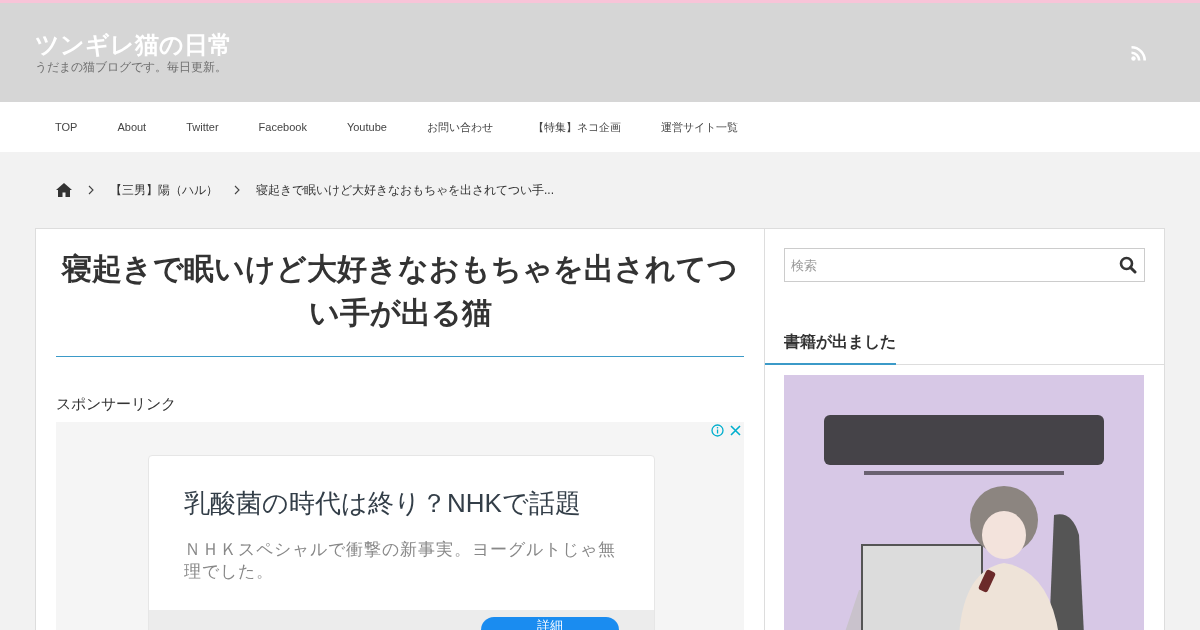 This screenshot has width=1200, height=630. I want to click on nav-link: お問い合わせ, so click(459, 127).